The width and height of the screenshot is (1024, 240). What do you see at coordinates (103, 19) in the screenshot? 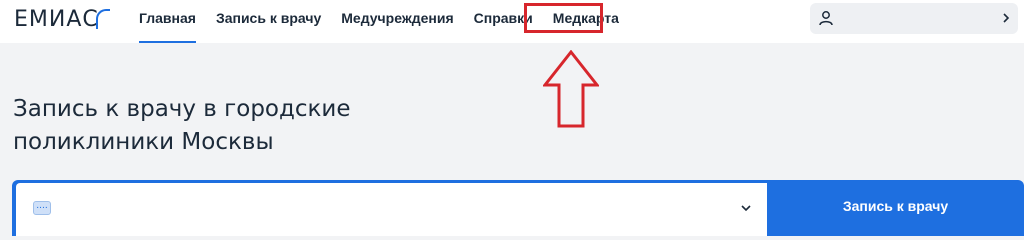
I see `logo-accent-mark` at bounding box center [103, 19].